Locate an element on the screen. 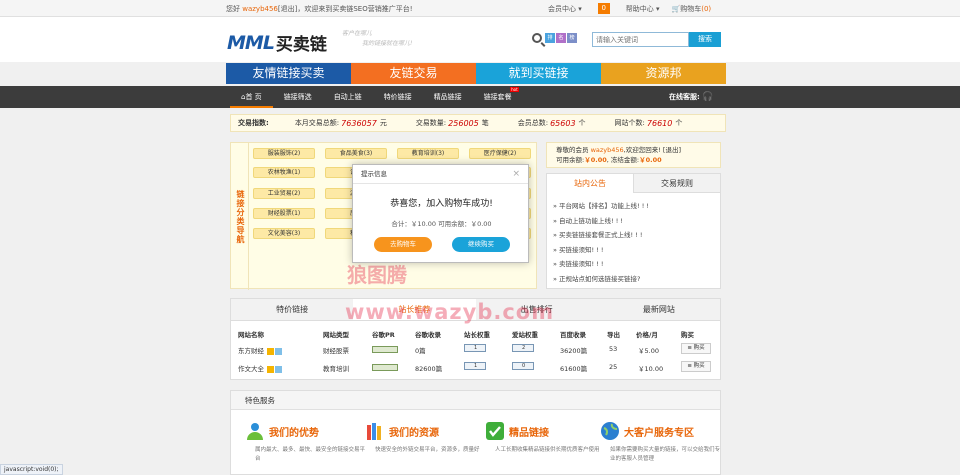 The image size is (960, 475). category-tag: 医疗保健(2) is located at coordinates (500, 153).